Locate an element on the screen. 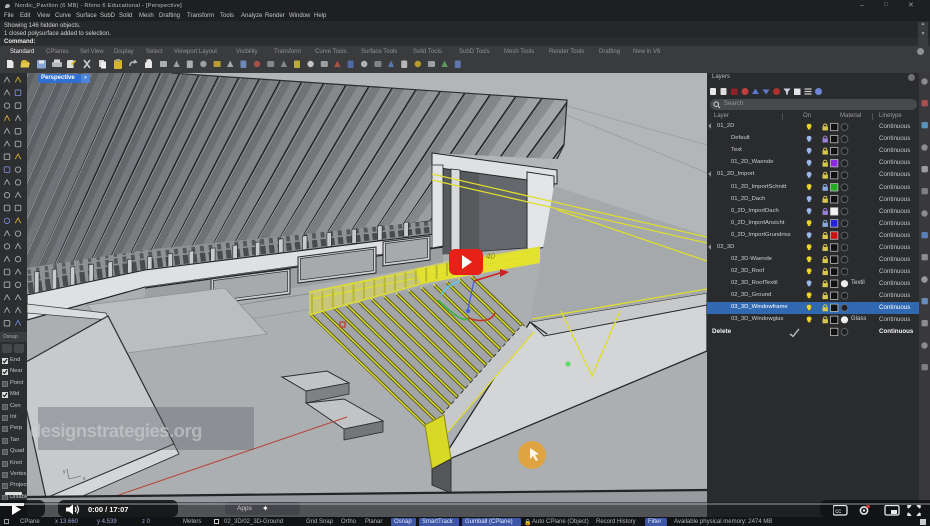  svg-text: designstrategies.org is located at coordinates (116, 430).